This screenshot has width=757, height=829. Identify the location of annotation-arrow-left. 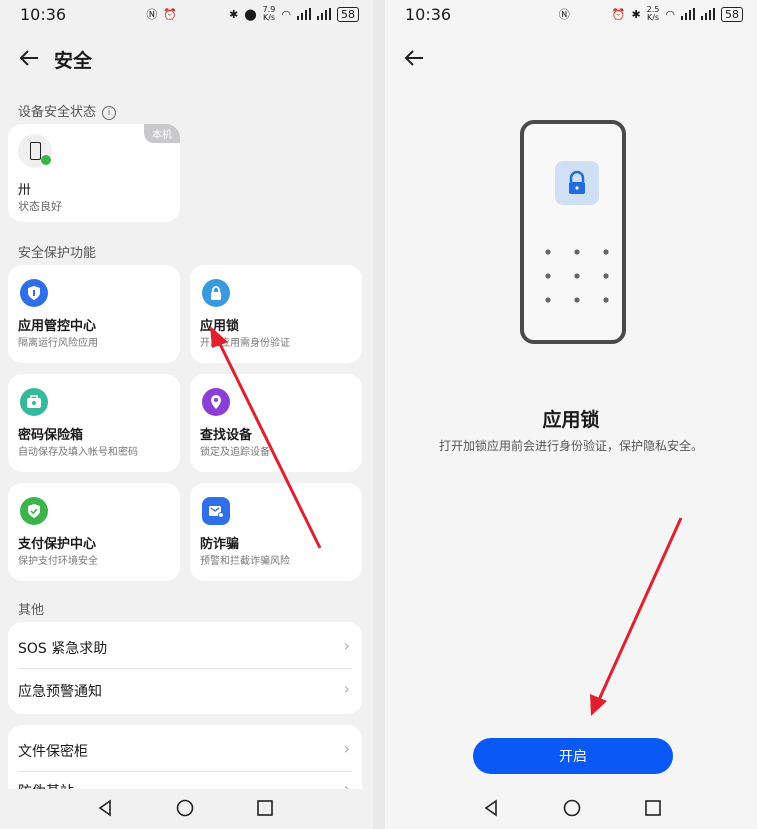
(269, 444).